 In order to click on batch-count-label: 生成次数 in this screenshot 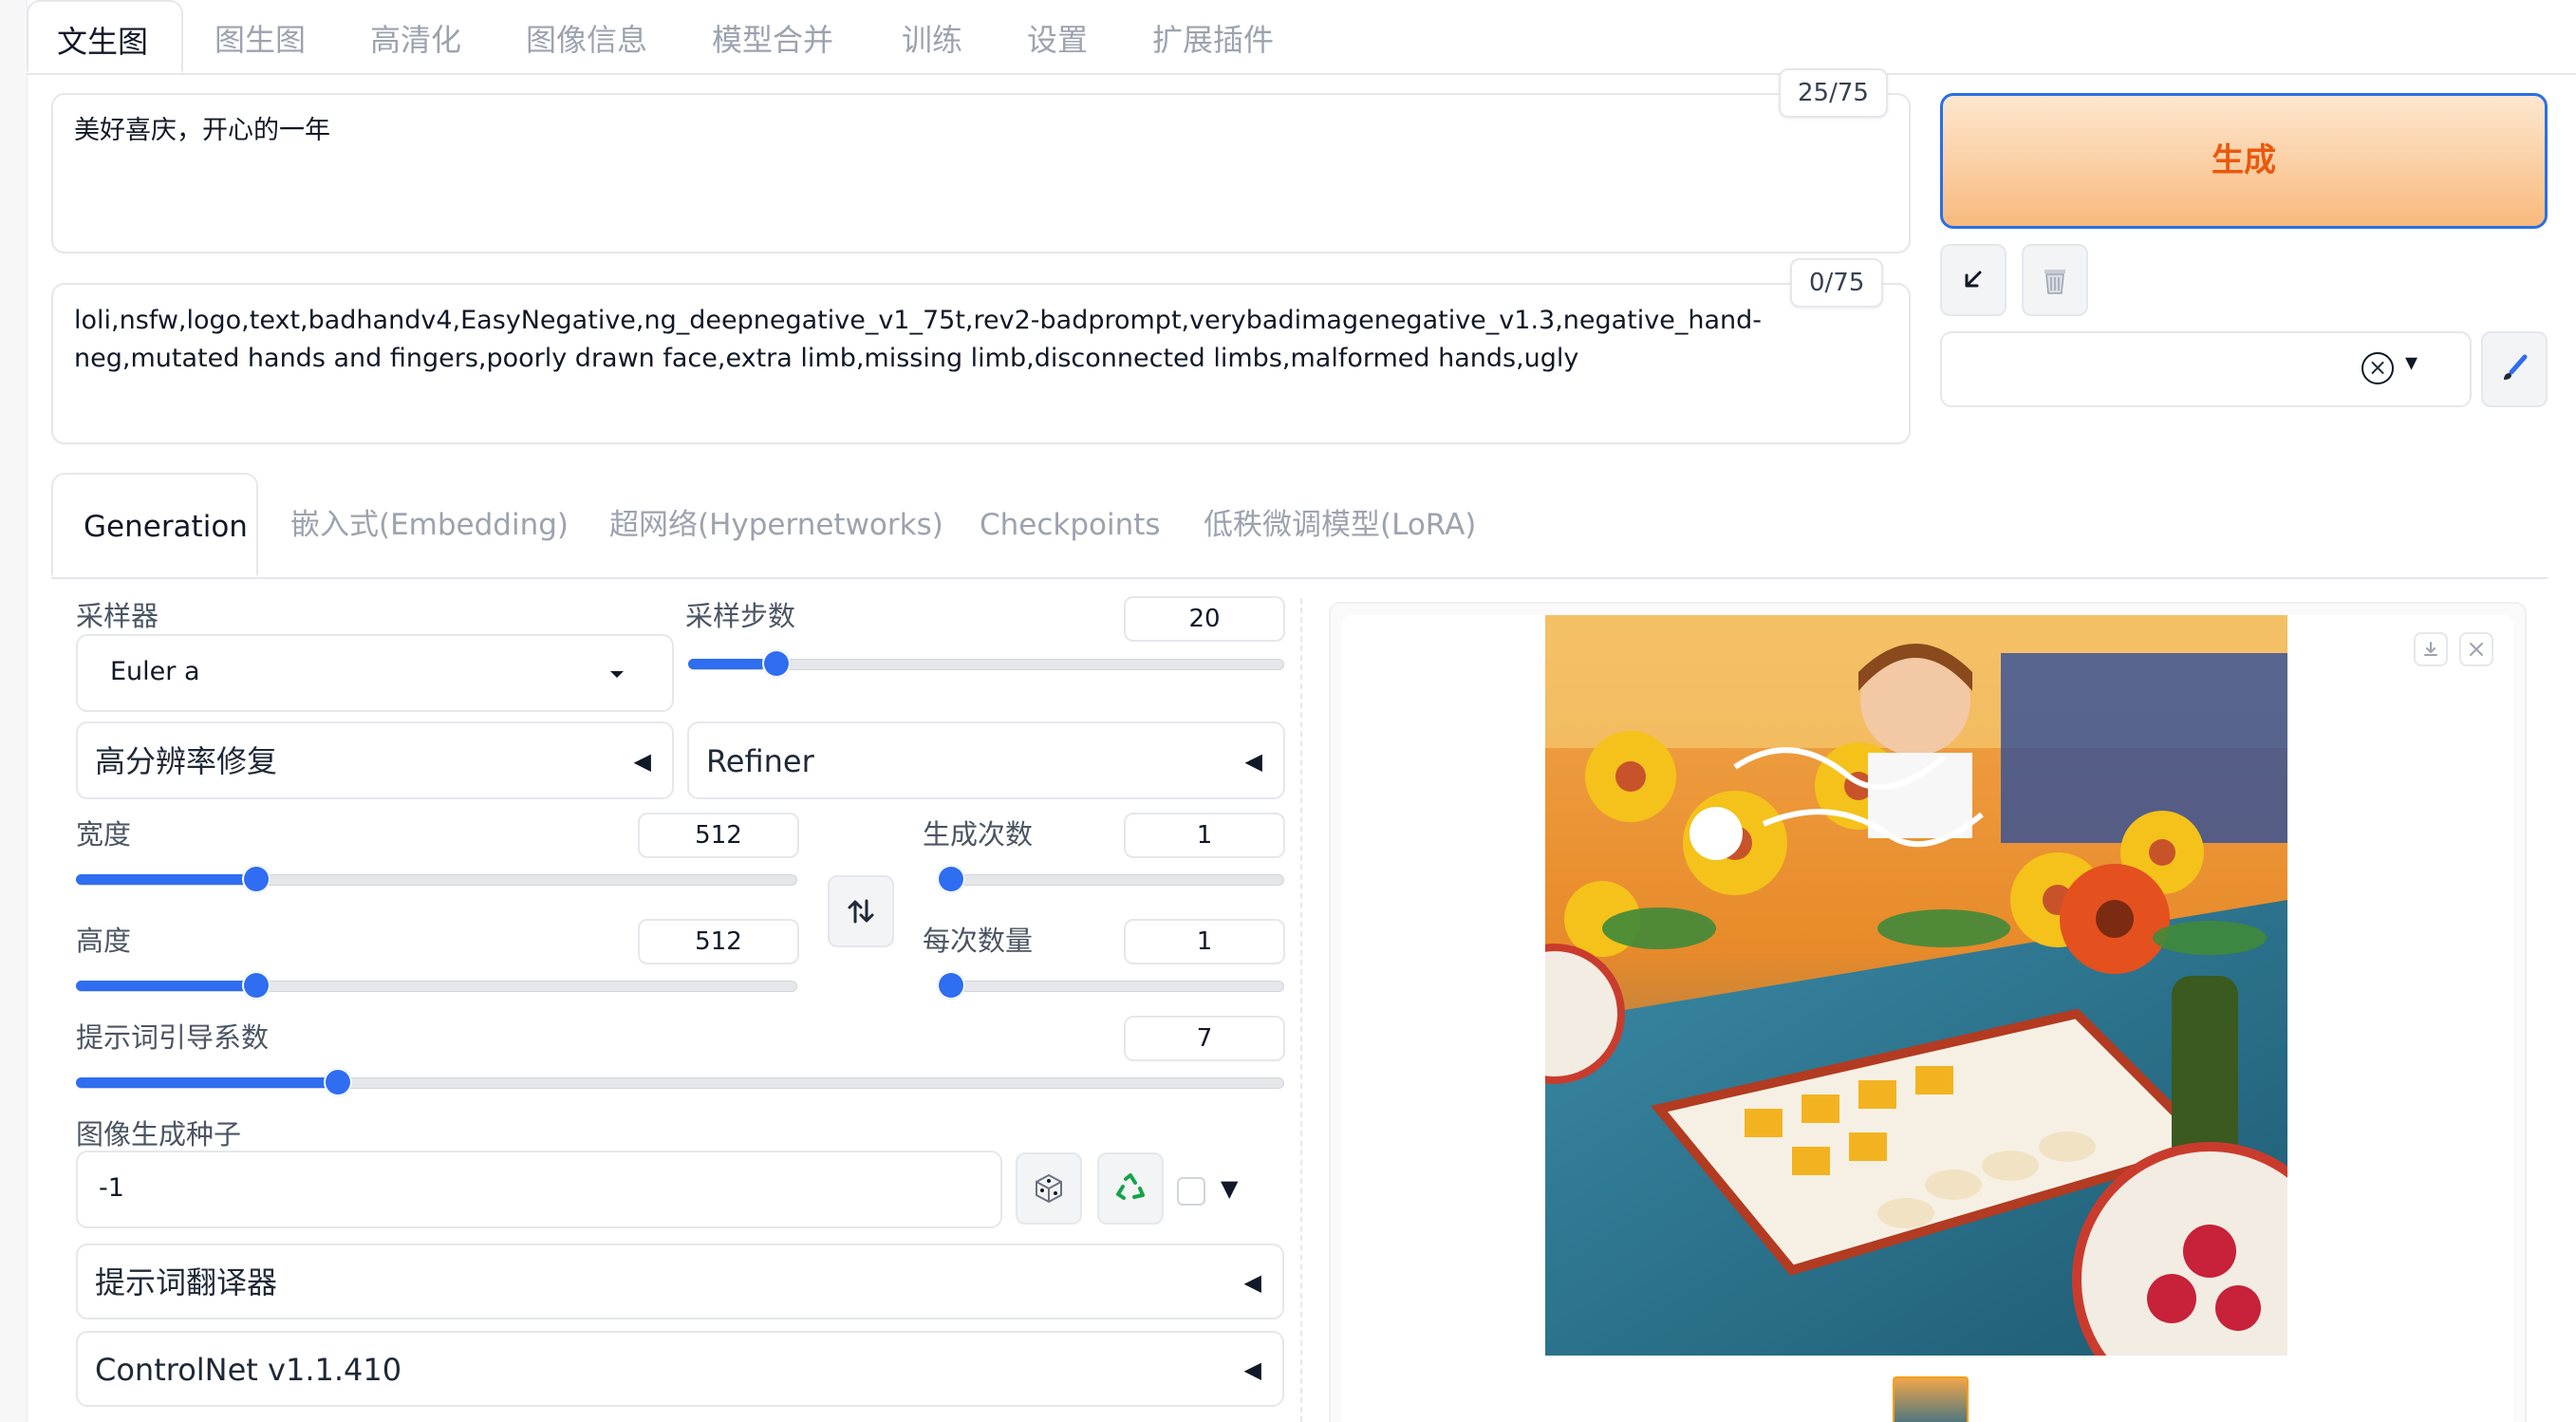, I will do `click(978, 834)`.